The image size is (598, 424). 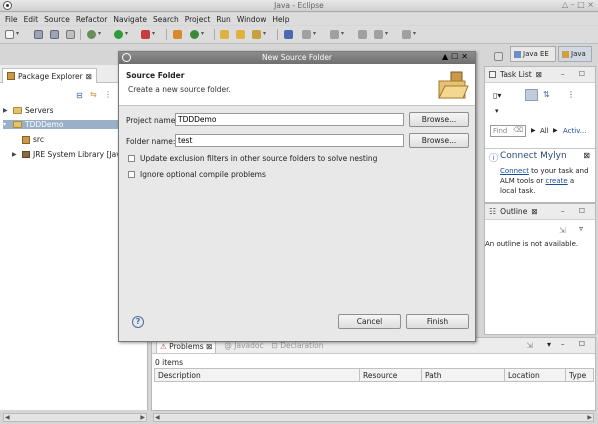 What do you see at coordinates (437, 321) in the screenshot?
I see `finish-button: Finish` at bounding box center [437, 321].